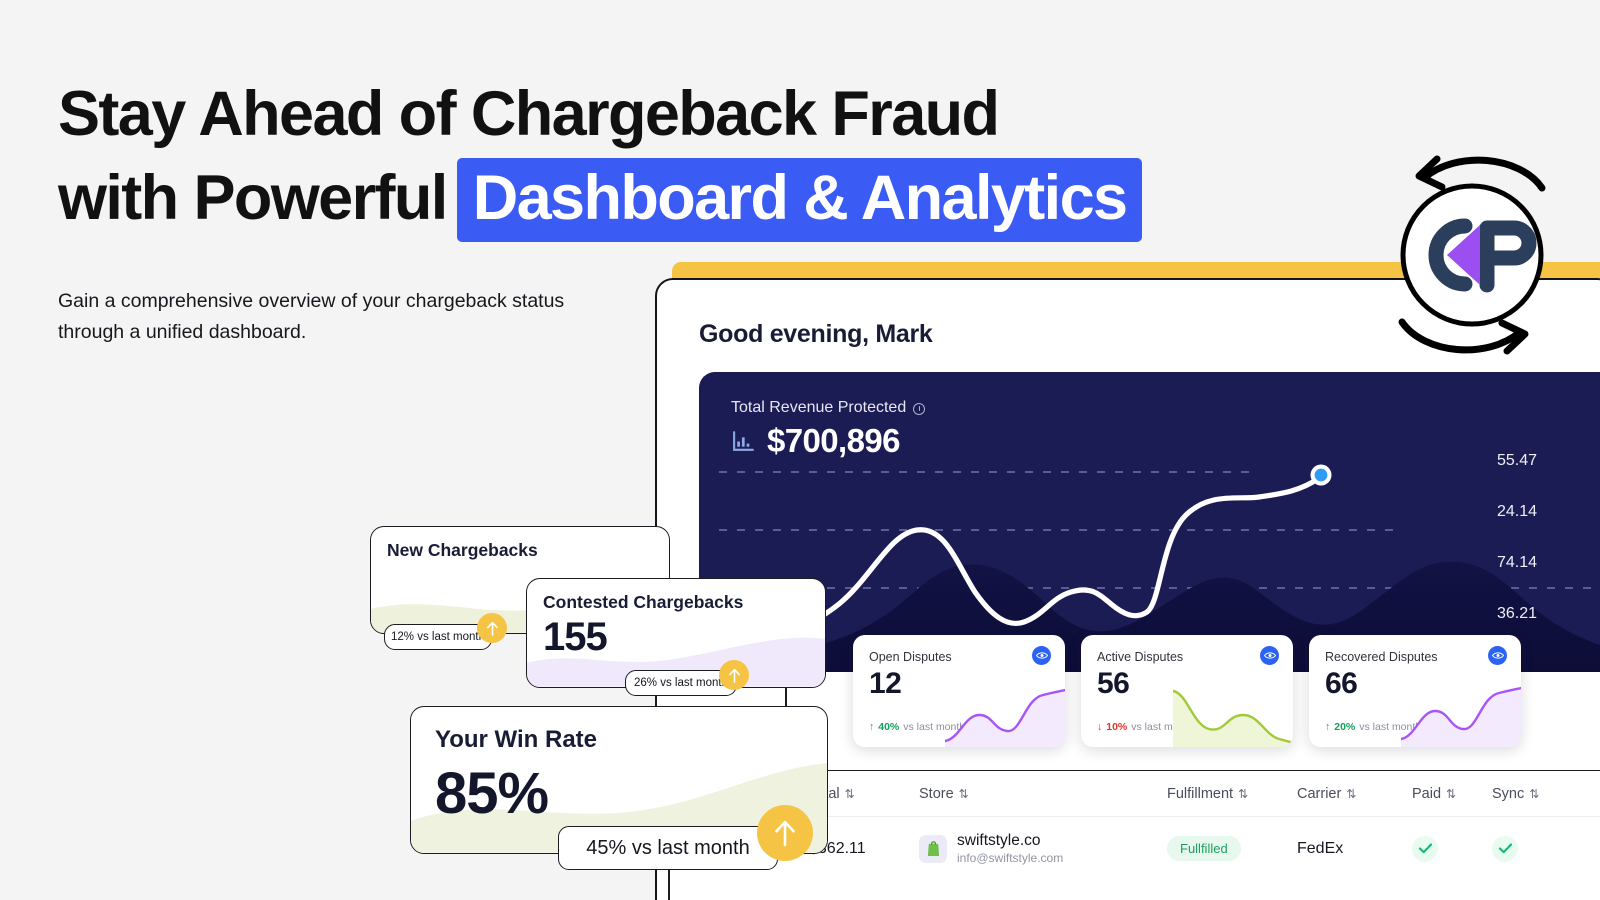 The image size is (1600, 900). I want to click on cell-paid, so click(1452, 848).